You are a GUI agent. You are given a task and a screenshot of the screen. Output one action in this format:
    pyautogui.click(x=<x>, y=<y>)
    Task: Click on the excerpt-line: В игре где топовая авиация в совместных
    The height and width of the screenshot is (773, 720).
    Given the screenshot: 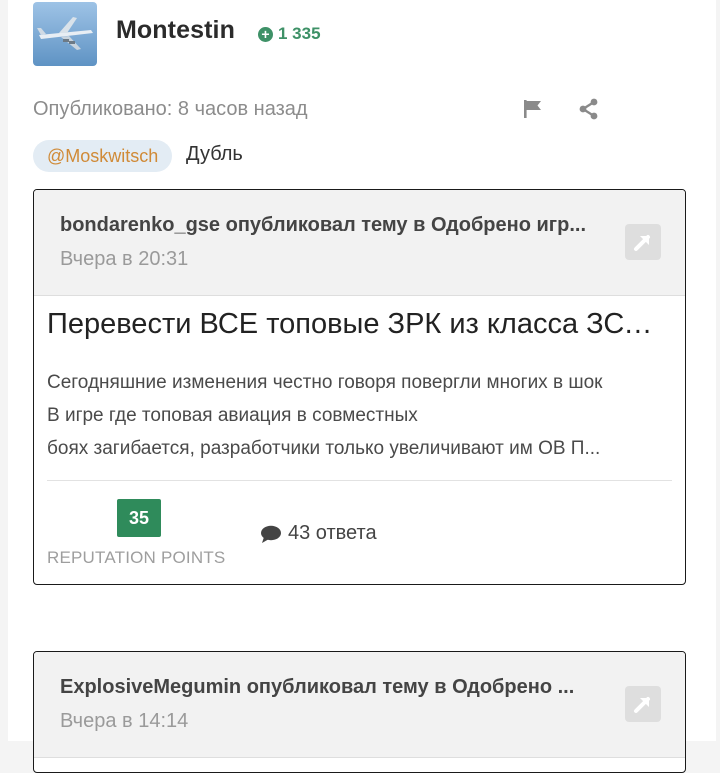 What is the action you would take?
    pyautogui.click(x=232, y=415)
    